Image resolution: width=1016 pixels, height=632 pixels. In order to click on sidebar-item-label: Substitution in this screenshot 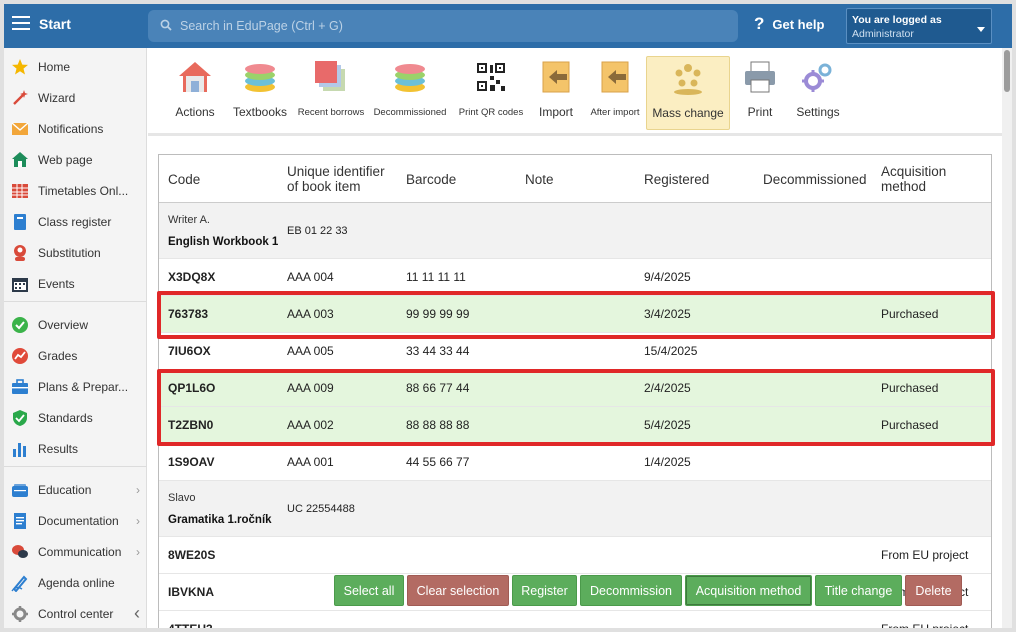, I will do `click(69, 252)`.